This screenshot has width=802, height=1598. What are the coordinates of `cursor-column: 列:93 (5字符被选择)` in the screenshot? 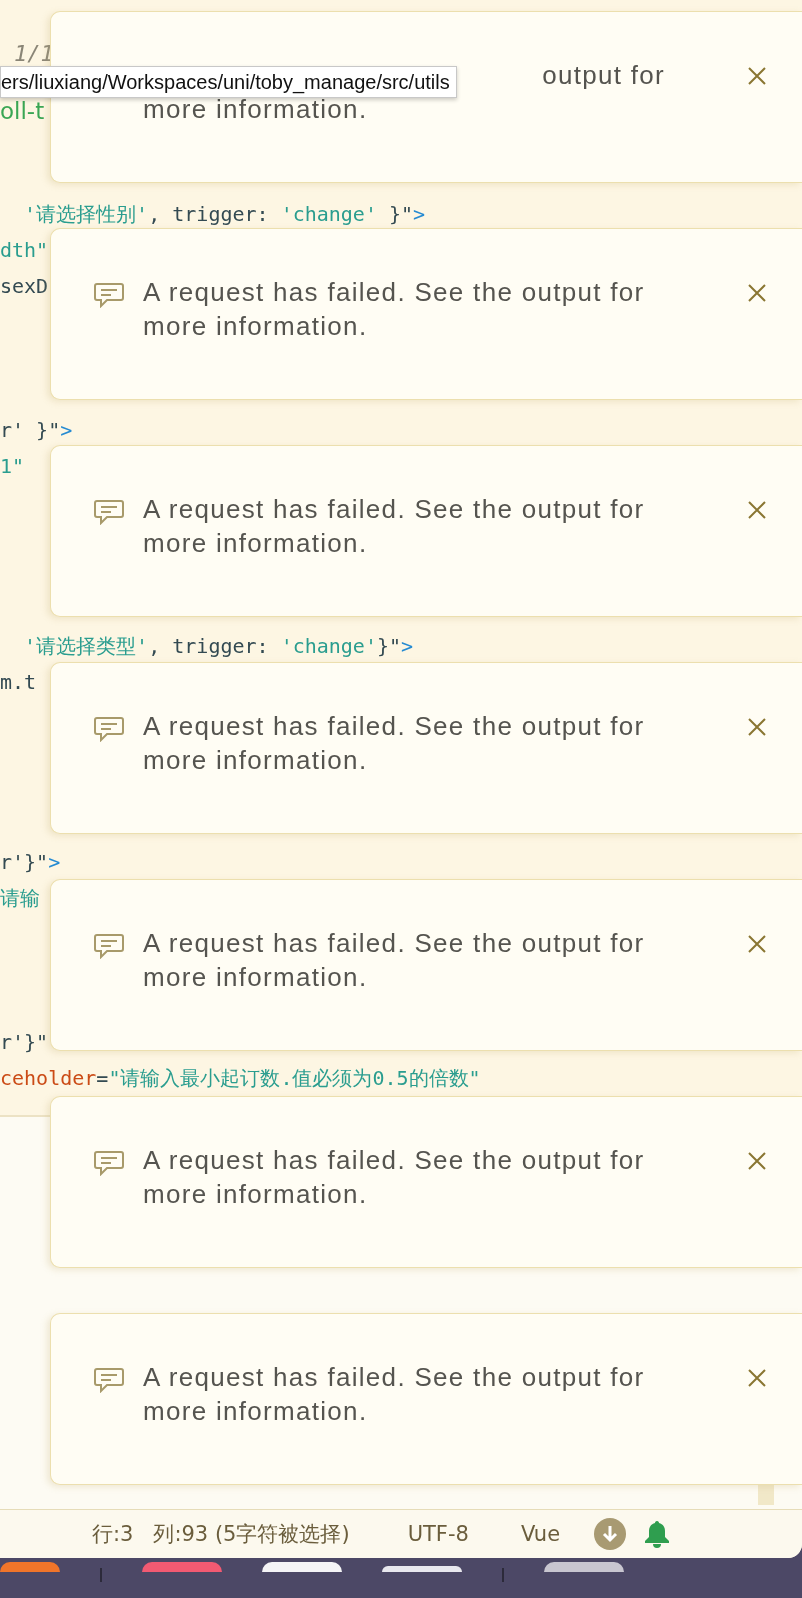 It's located at (251, 1534).